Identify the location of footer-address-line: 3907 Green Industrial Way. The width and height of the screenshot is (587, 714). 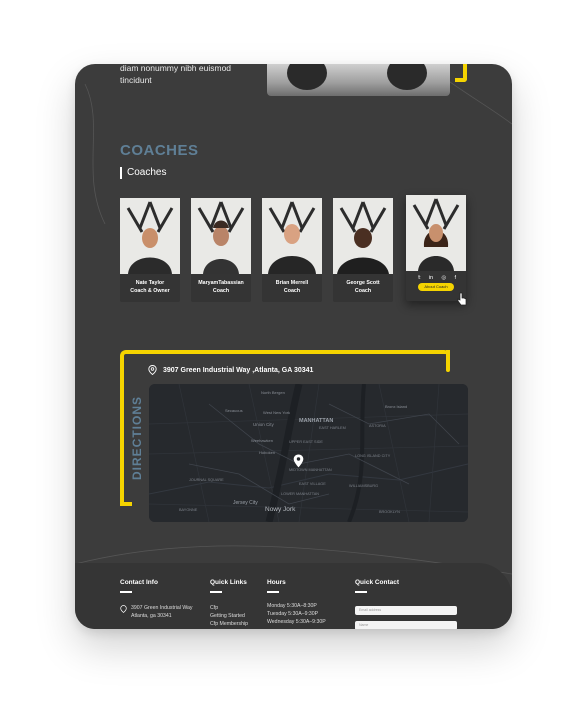
(162, 608).